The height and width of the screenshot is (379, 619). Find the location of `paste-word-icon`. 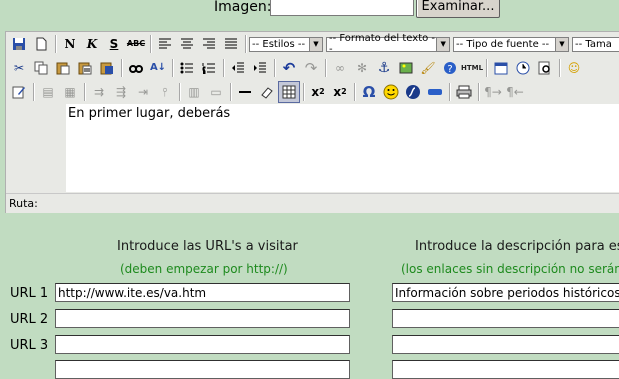

paste-word-icon is located at coordinates (107, 68).